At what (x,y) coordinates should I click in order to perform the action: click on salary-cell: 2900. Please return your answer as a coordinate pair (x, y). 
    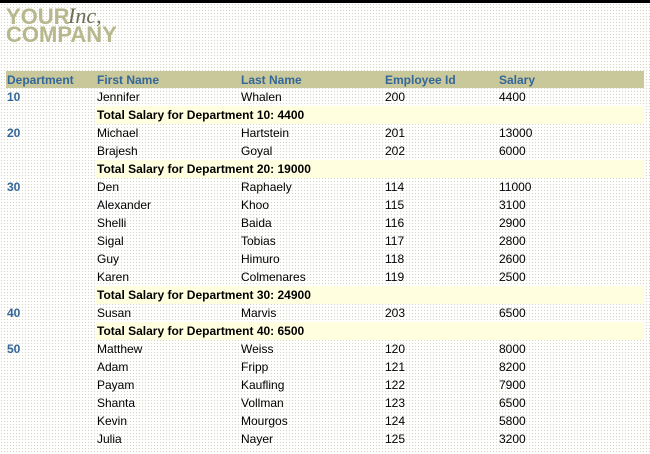
    Looking at the image, I should click on (512, 223).